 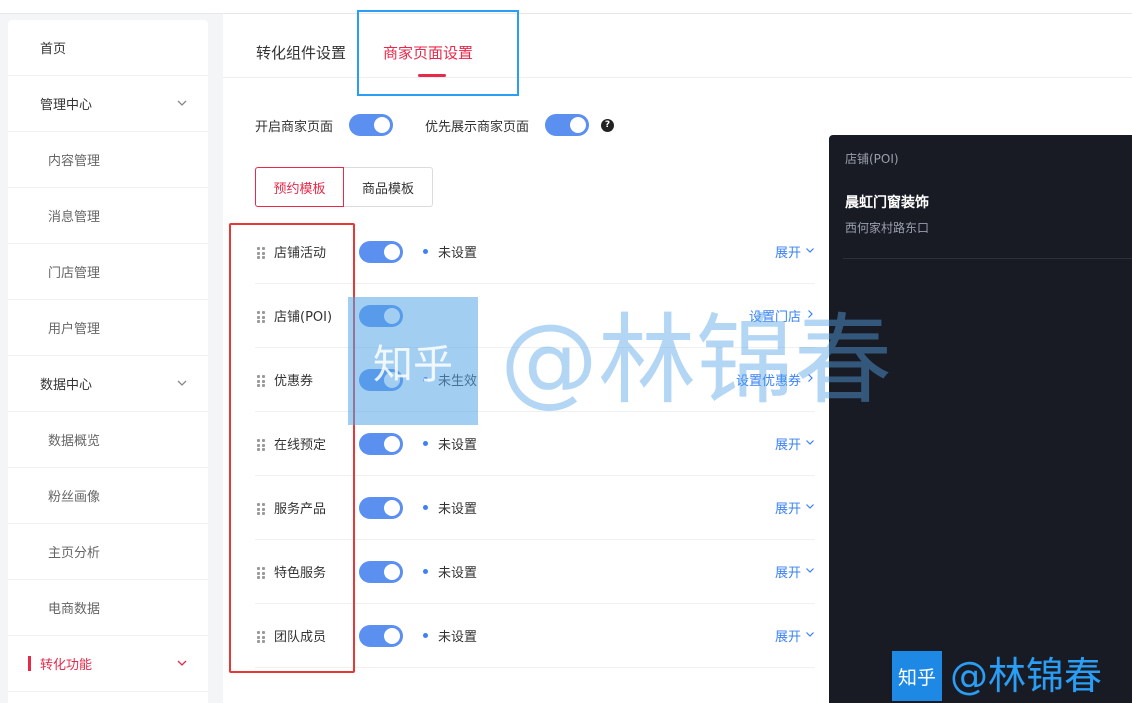 I want to click on product-template-button: 商品模板, so click(x=388, y=187).